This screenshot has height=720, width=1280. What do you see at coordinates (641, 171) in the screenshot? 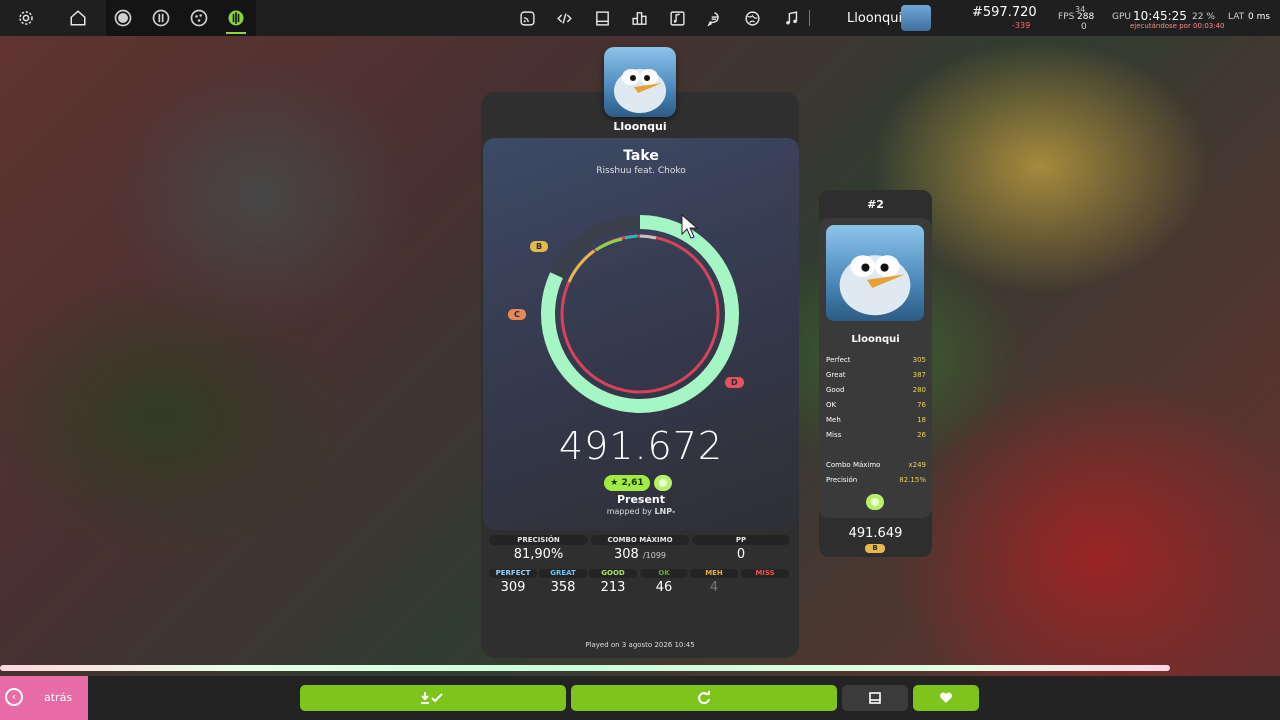
I see `song-artist: Risshuu feat. Choko` at bounding box center [641, 171].